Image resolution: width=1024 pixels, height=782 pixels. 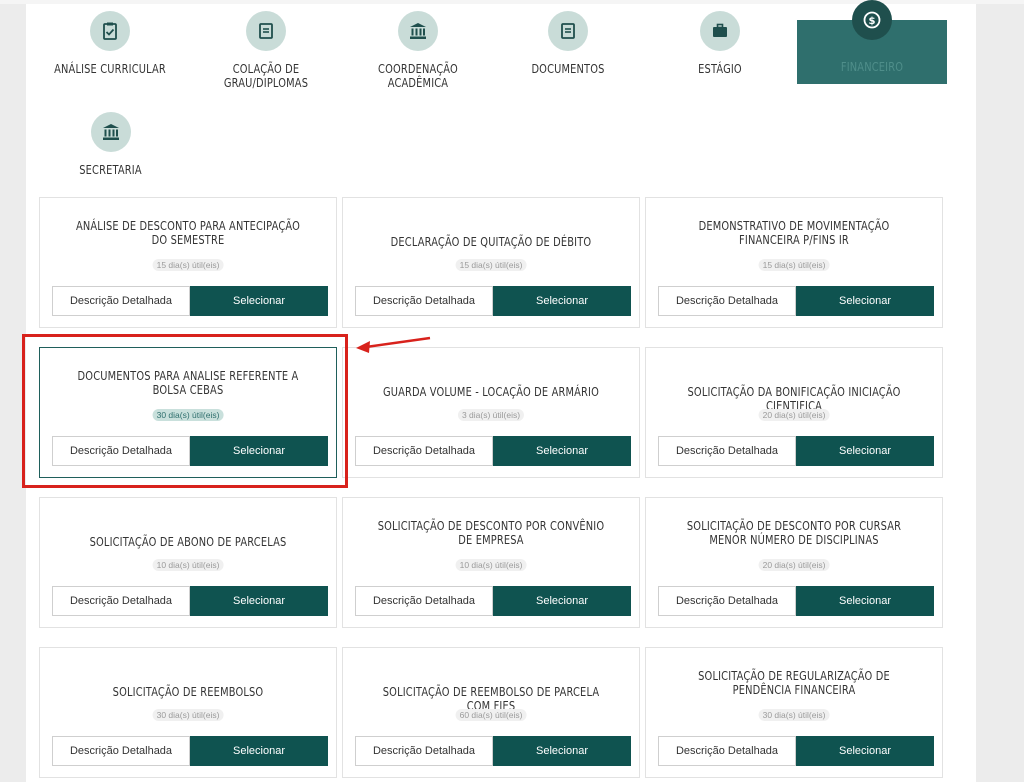 What do you see at coordinates (418, 69) in the screenshot?
I see `category-label-text: COORDENAÇÃO` at bounding box center [418, 69].